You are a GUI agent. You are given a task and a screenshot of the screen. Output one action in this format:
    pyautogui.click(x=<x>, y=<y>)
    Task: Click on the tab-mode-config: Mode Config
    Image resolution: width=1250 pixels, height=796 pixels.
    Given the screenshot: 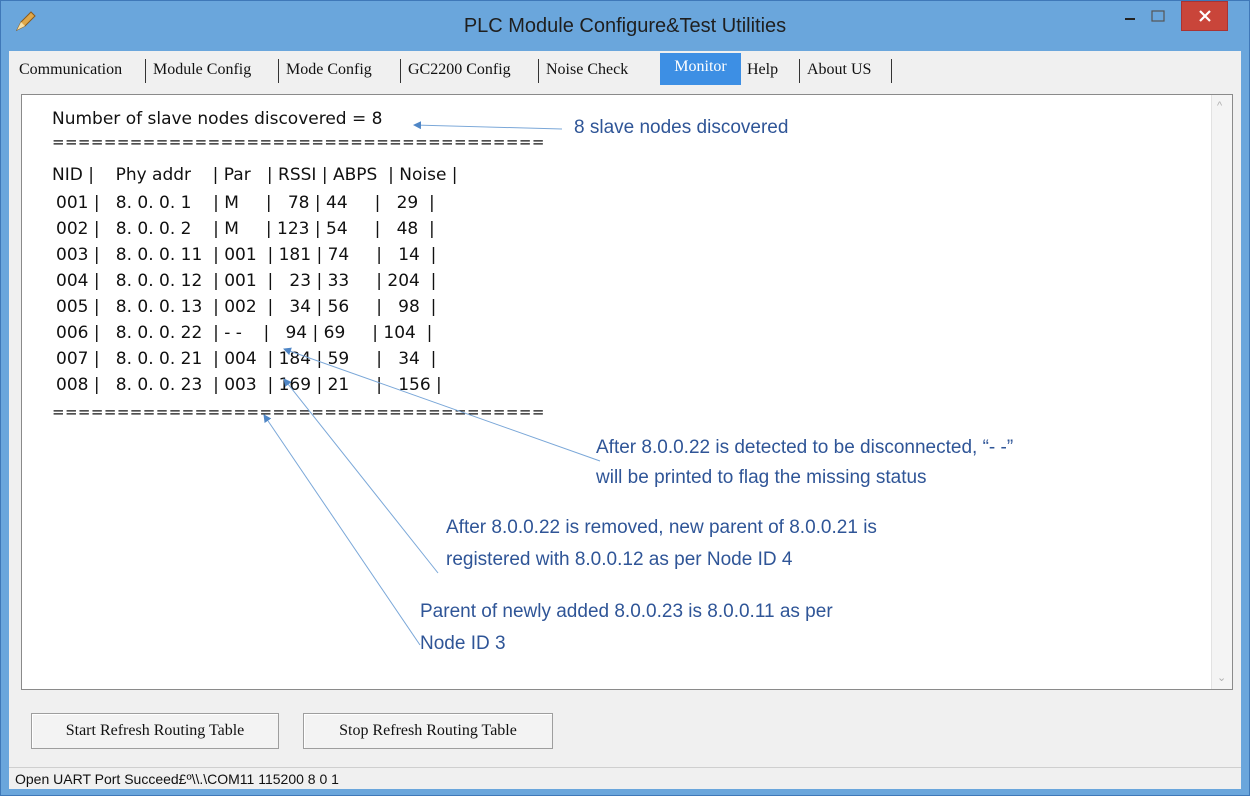 What is the action you would take?
    pyautogui.click(x=329, y=70)
    